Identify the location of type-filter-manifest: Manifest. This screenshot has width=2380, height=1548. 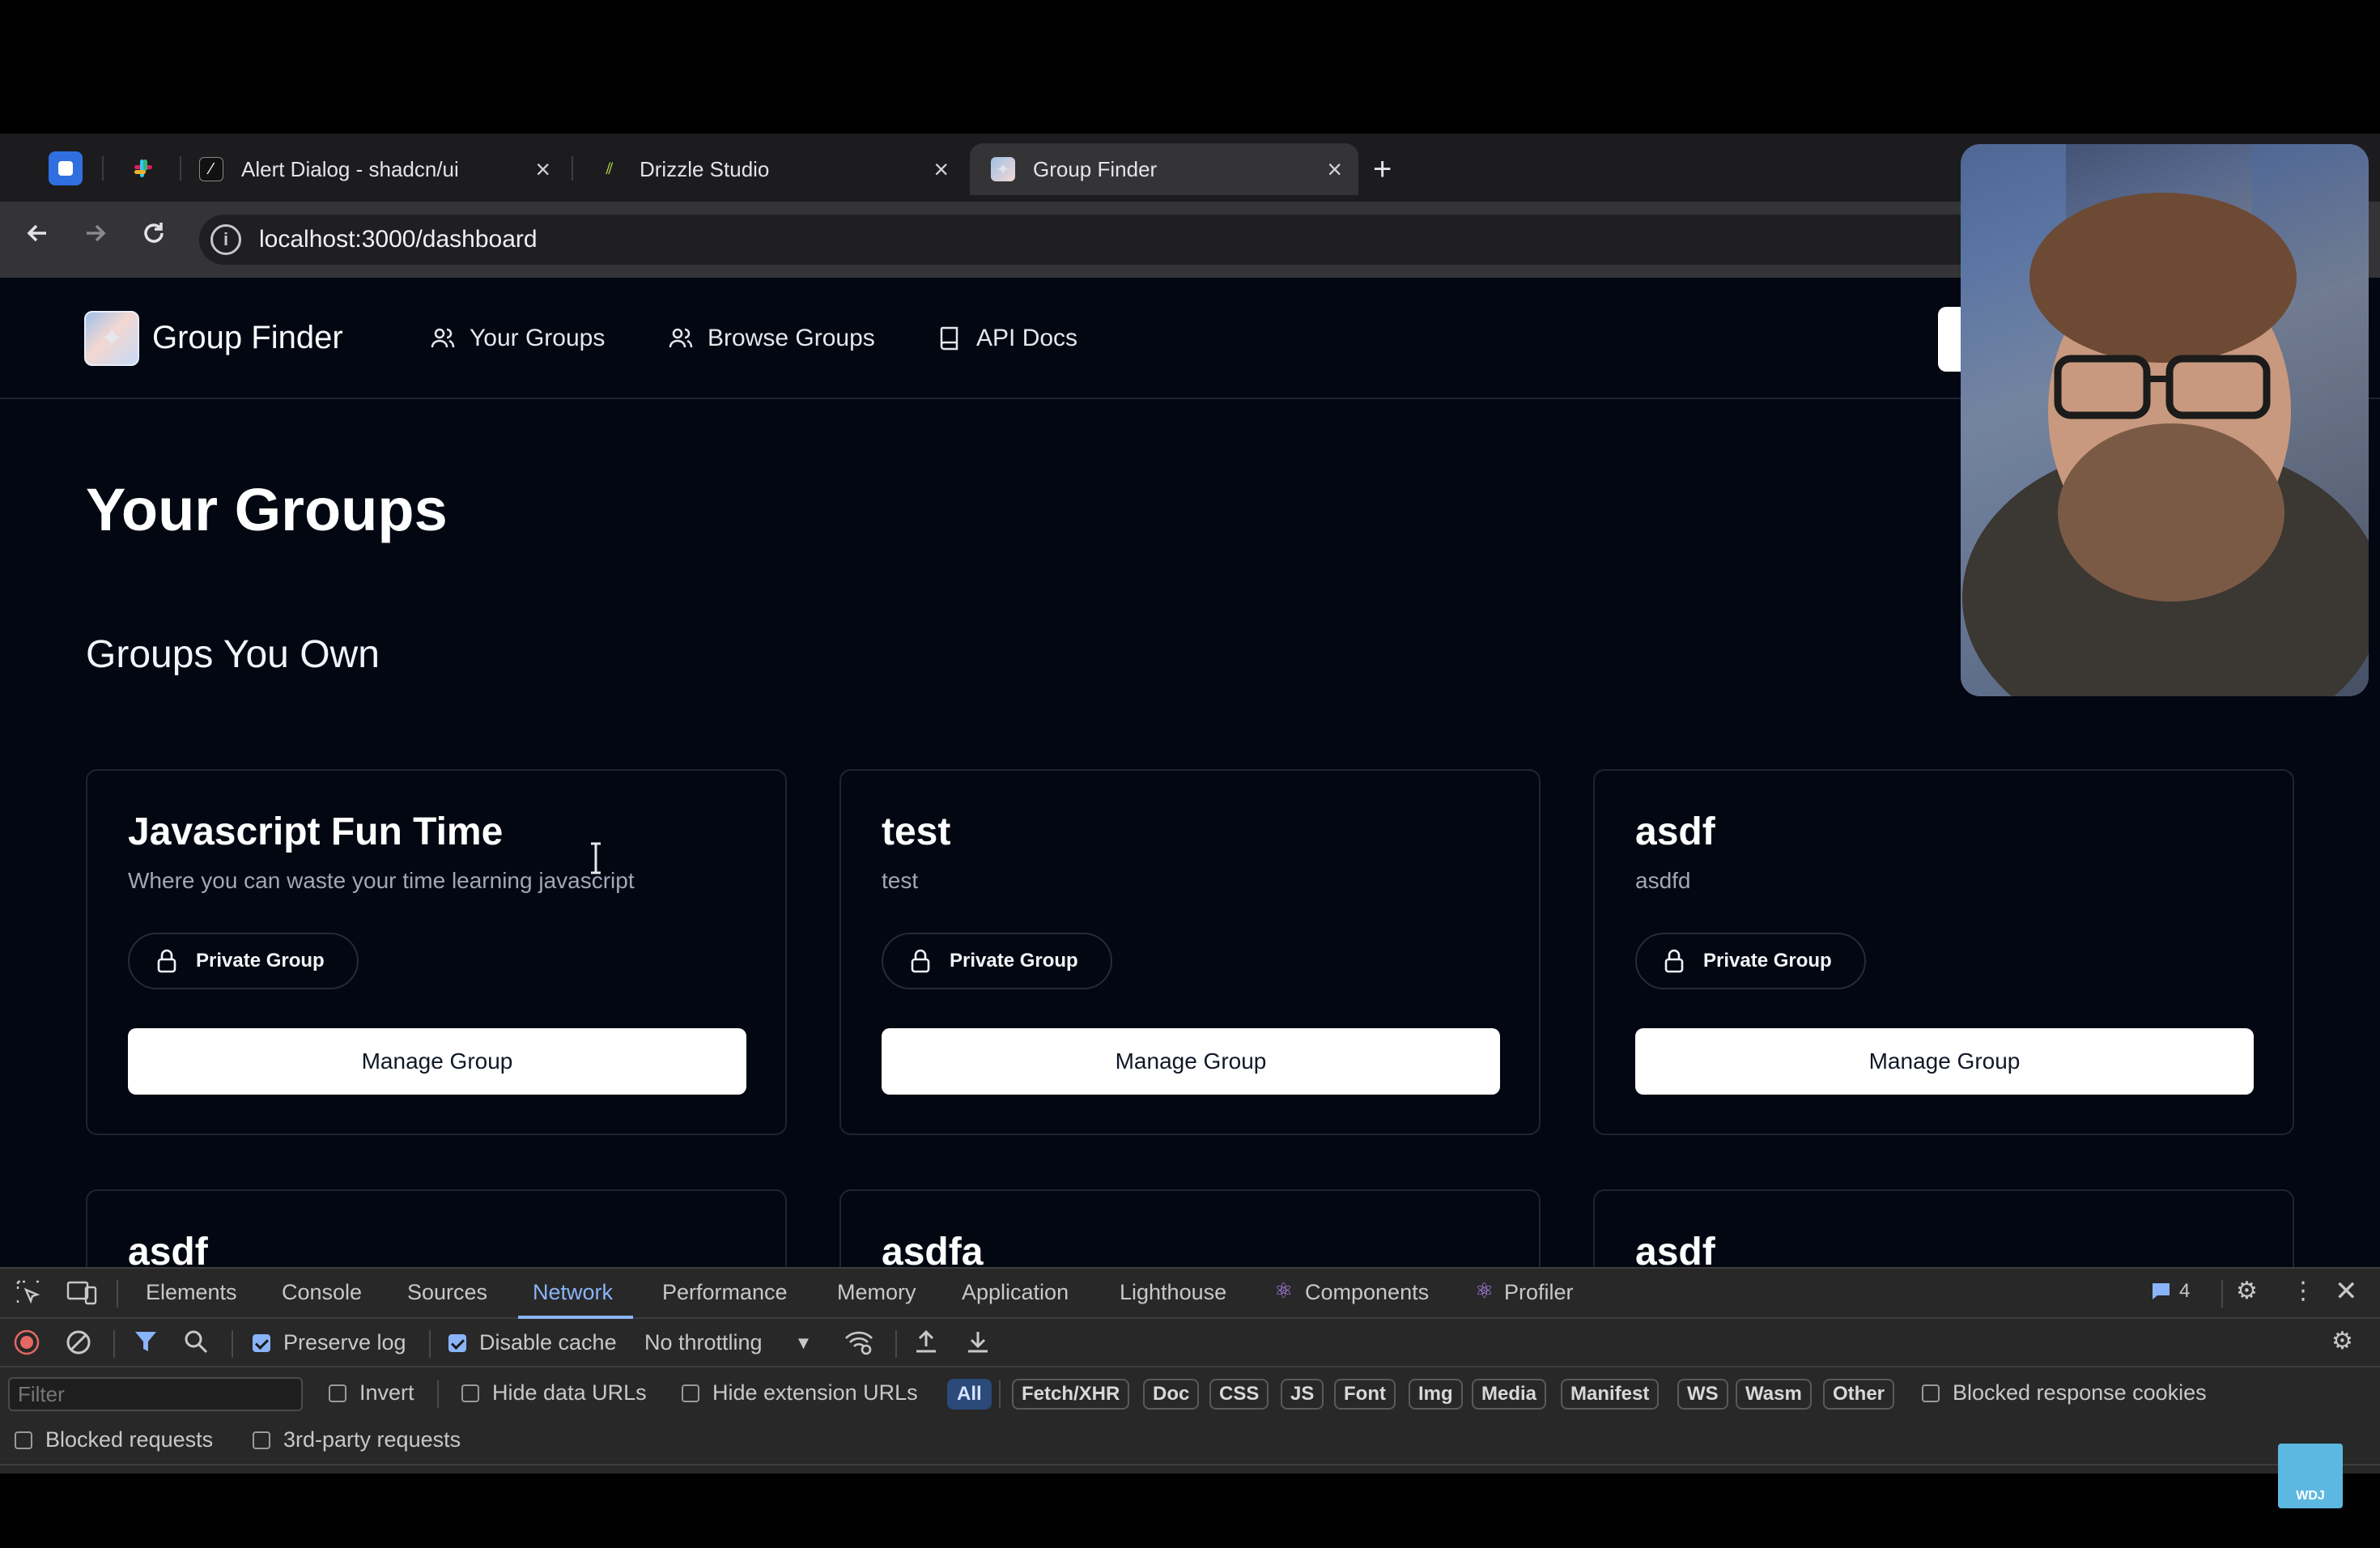
(1610, 1395).